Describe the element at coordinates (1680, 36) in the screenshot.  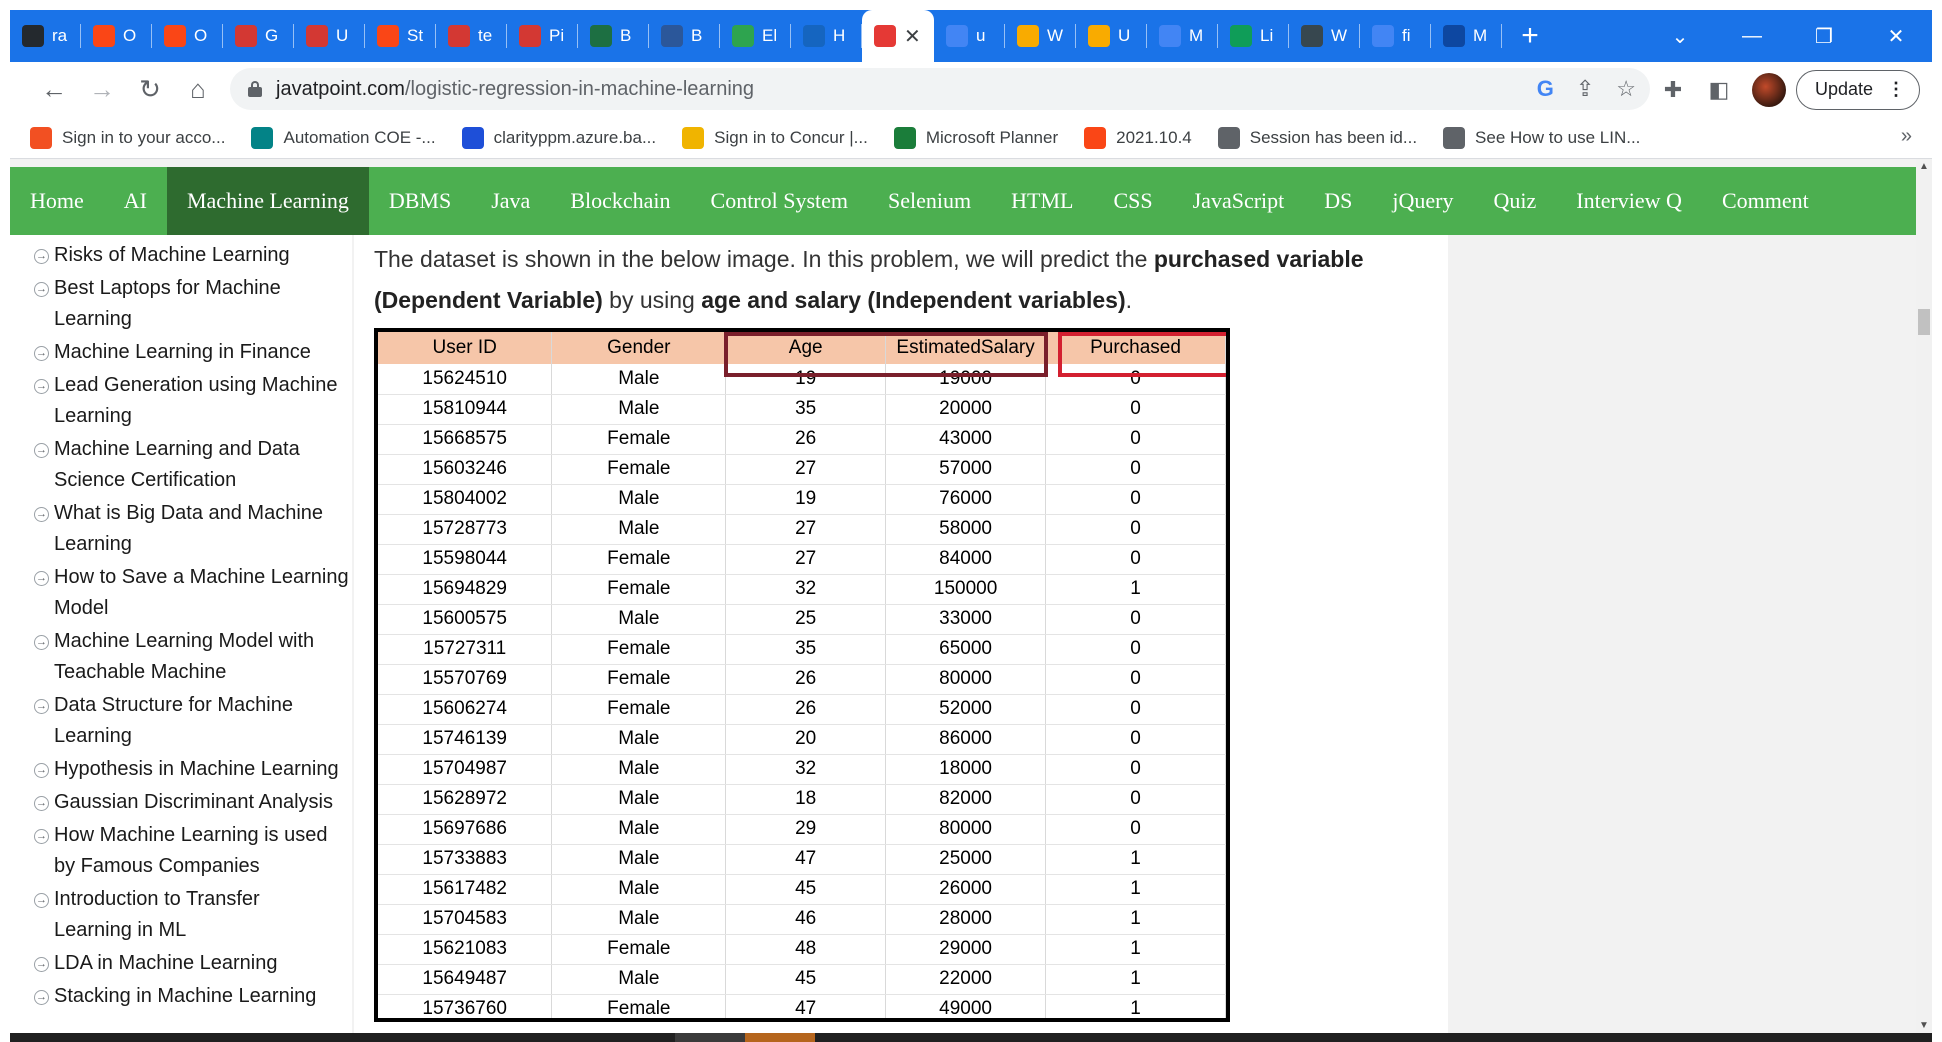
I see `tab-search-icon: ⌄` at that location.